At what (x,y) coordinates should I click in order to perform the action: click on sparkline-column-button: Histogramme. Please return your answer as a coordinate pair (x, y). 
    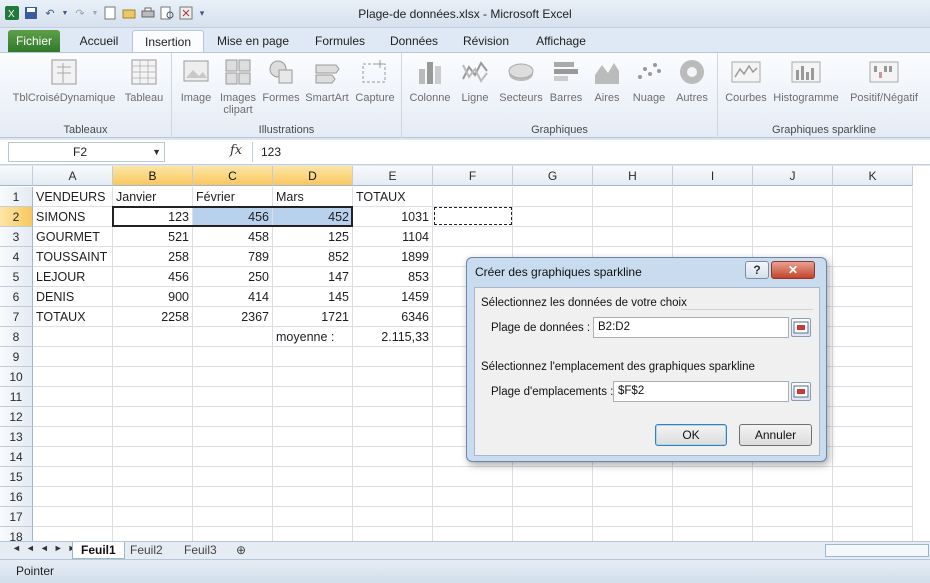
    Looking at the image, I should click on (806, 80).